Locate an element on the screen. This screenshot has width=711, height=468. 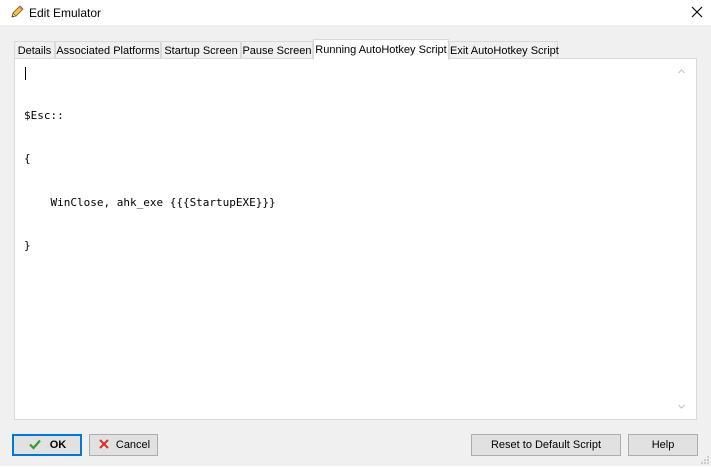
text-caret is located at coordinates (25, 73).